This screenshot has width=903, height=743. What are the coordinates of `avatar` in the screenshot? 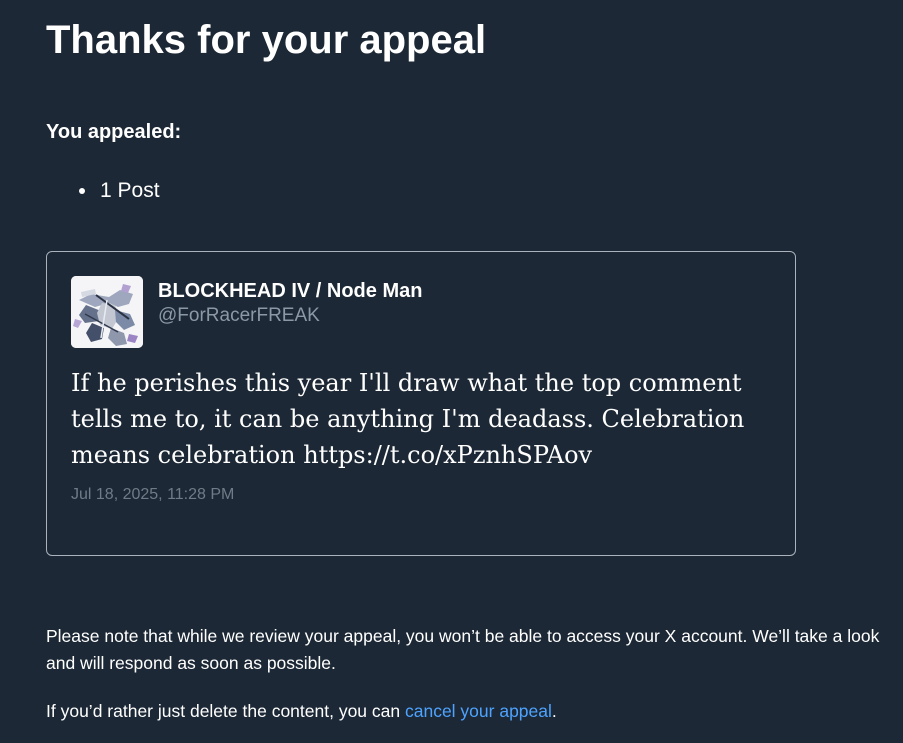 It's located at (107, 312).